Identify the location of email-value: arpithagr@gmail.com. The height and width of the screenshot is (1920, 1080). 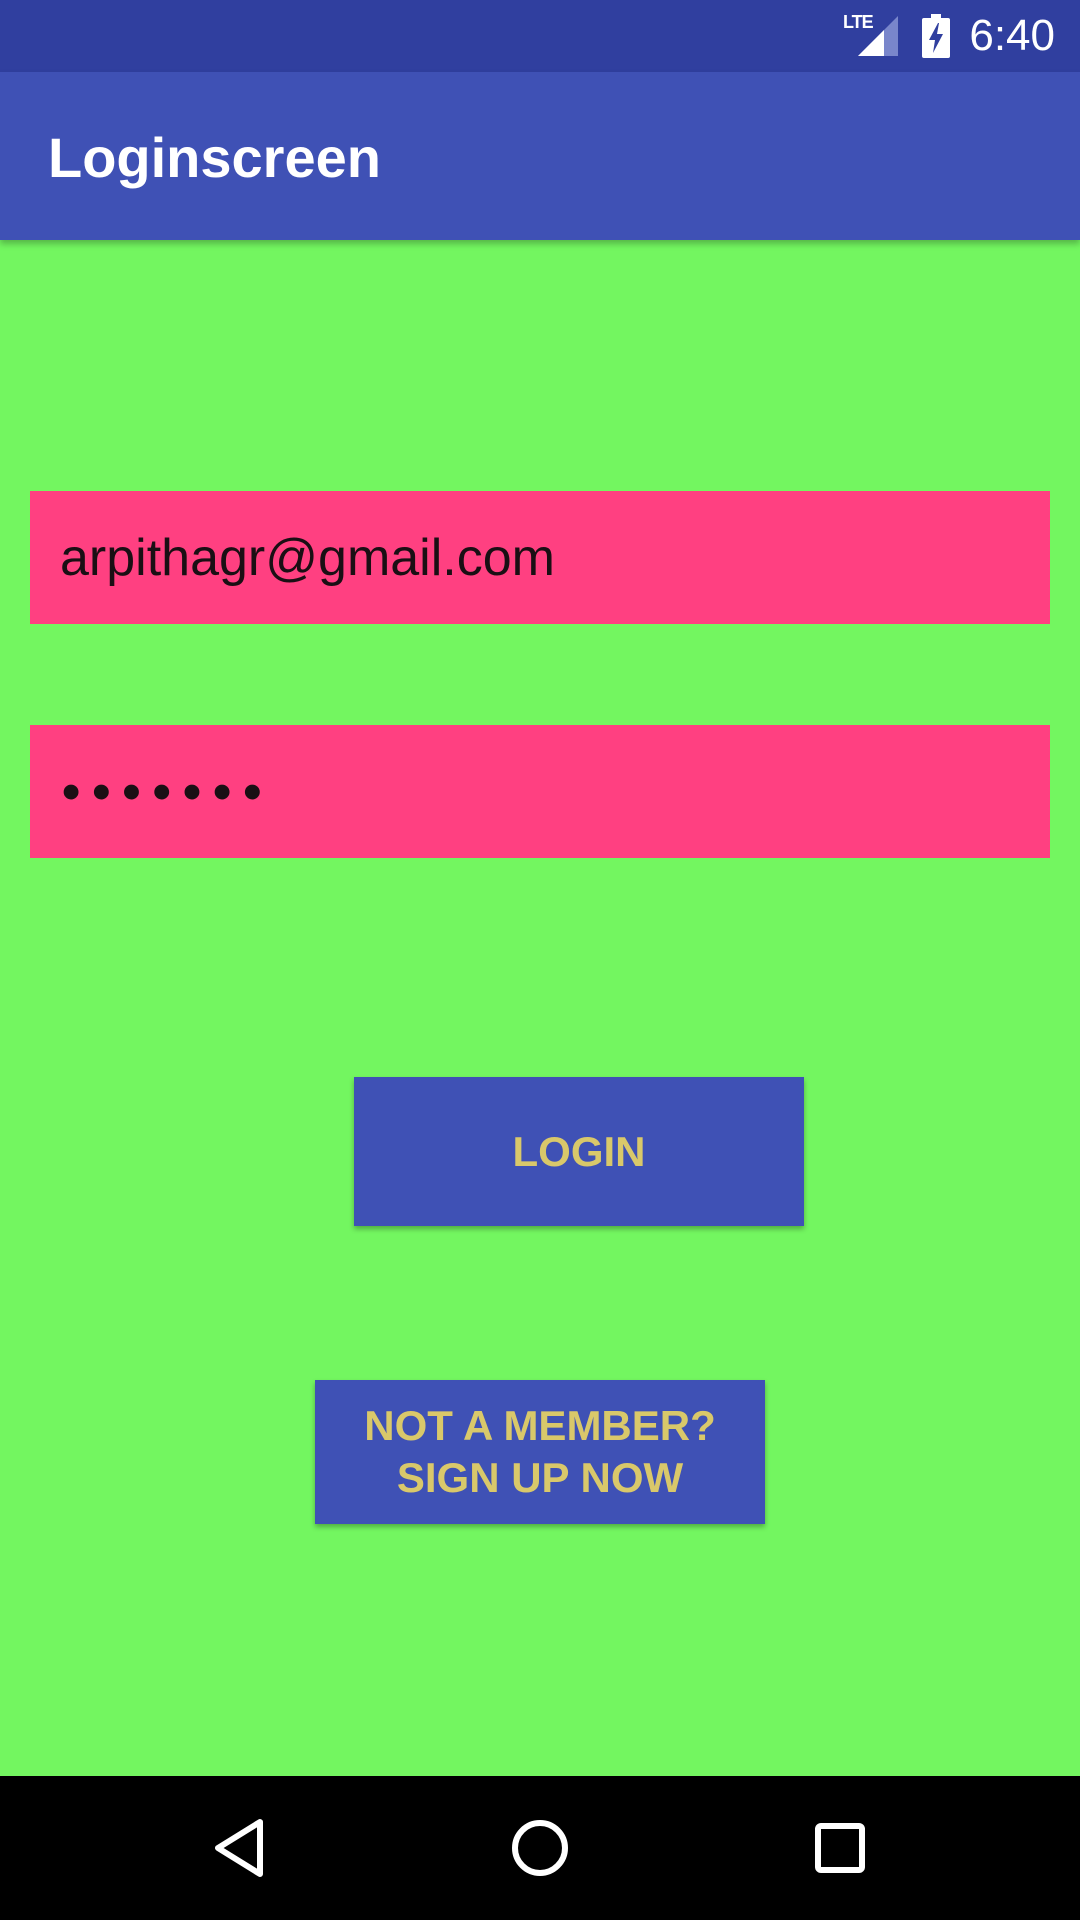
(307, 557).